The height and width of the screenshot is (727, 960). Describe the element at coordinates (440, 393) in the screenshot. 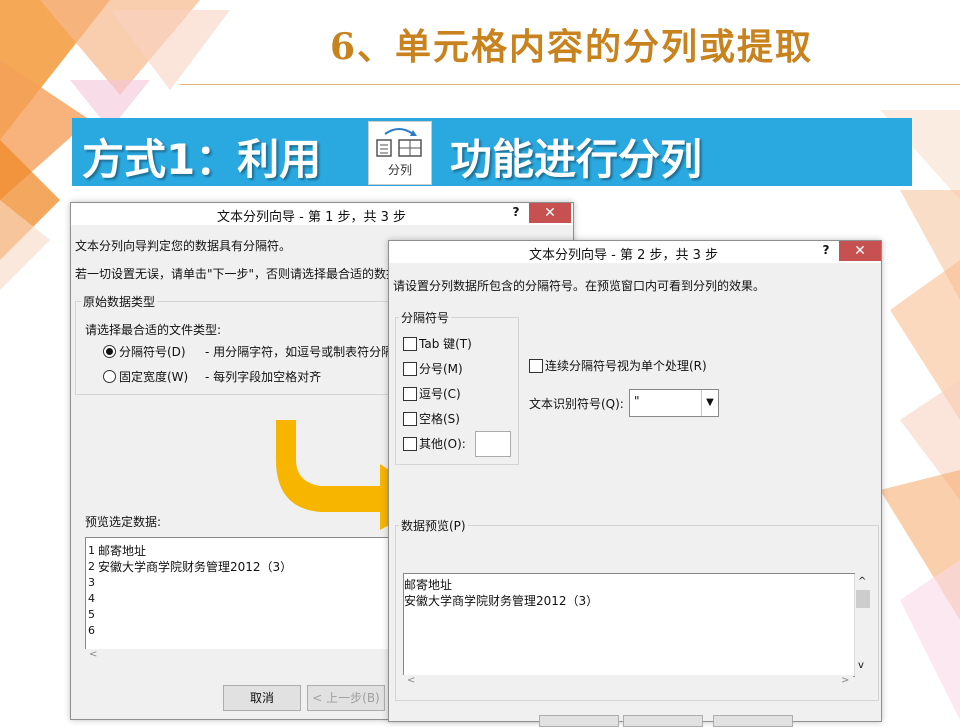

I see `comma-checkbox-label: 逗号(C)` at that location.